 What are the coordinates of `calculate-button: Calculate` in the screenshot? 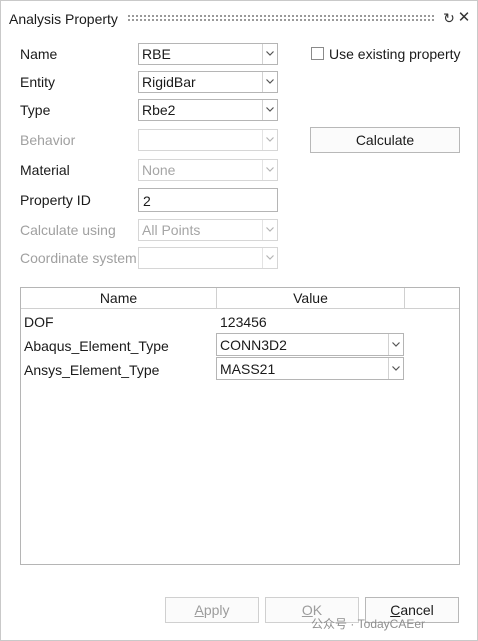 It's located at (385, 140).